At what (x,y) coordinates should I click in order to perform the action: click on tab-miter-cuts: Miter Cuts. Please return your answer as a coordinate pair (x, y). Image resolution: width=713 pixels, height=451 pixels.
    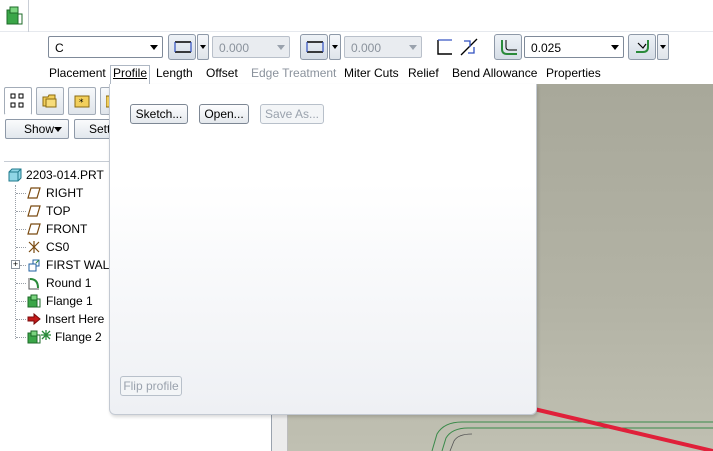
    Looking at the image, I should click on (371, 73).